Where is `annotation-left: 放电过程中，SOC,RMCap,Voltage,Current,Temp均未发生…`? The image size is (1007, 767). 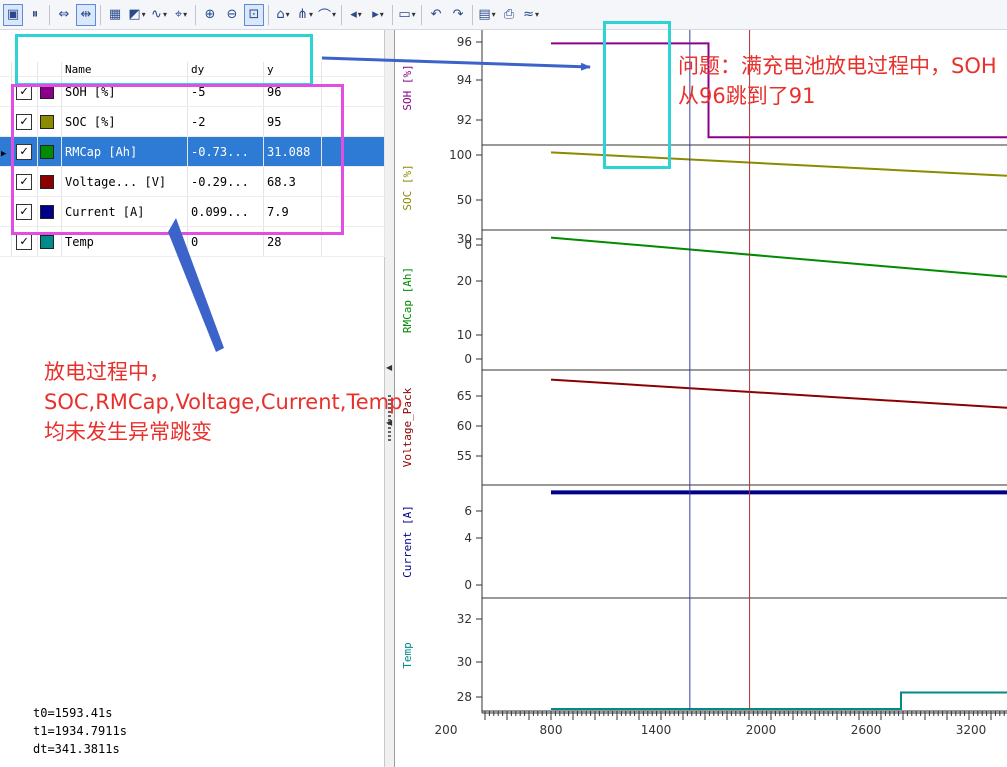
annotation-left: 放电过程中，SOC,RMCap,Voltage,Current,Temp均未发生… is located at coordinates (223, 402).